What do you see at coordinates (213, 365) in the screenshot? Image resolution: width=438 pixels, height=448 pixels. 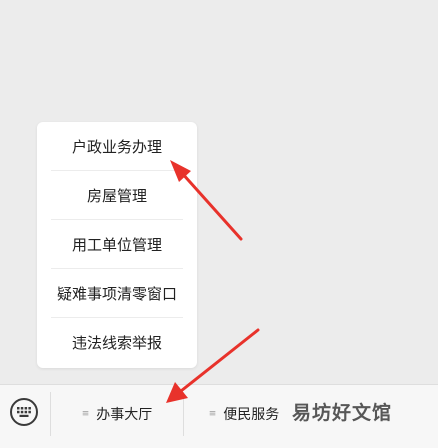 I see `arrow-to-service-hall` at bounding box center [213, 365].